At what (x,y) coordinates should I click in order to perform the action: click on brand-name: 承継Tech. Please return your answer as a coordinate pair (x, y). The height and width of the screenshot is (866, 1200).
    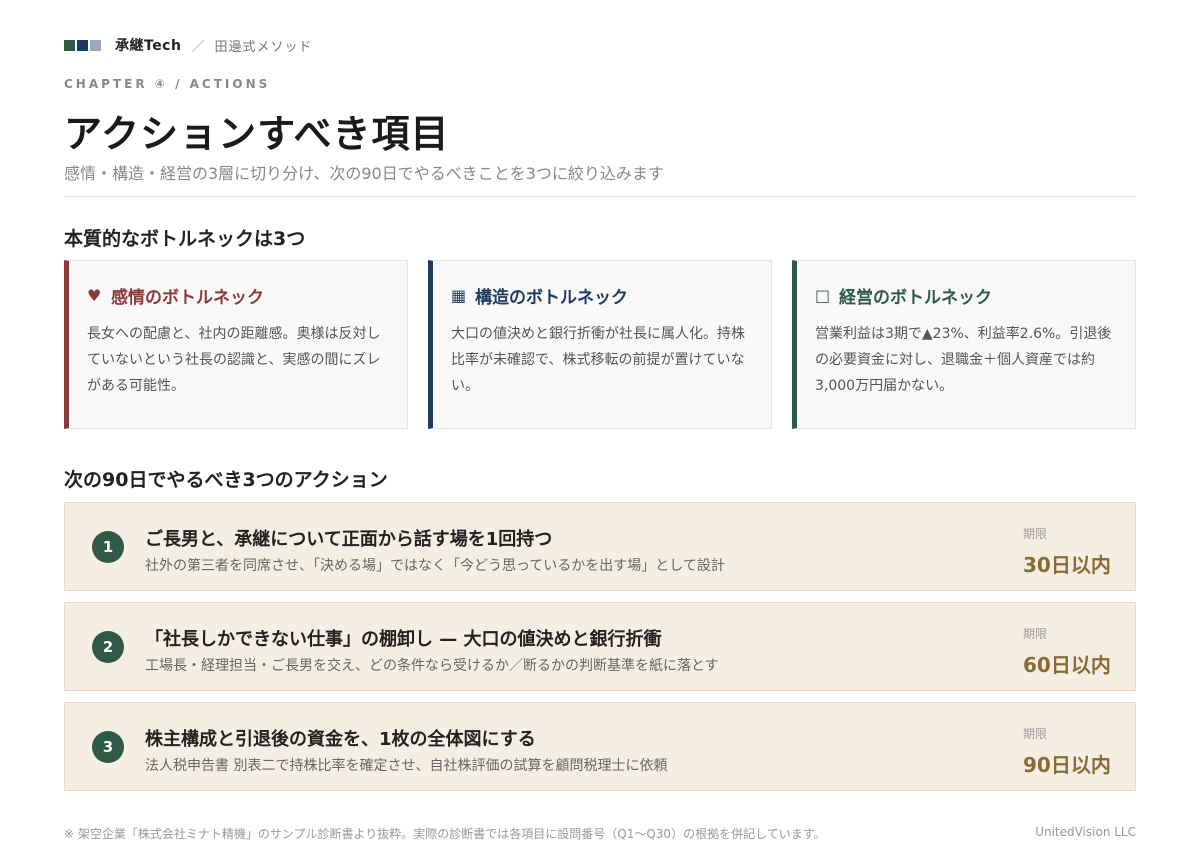
    Looking at the image, I should click on (148, 46).